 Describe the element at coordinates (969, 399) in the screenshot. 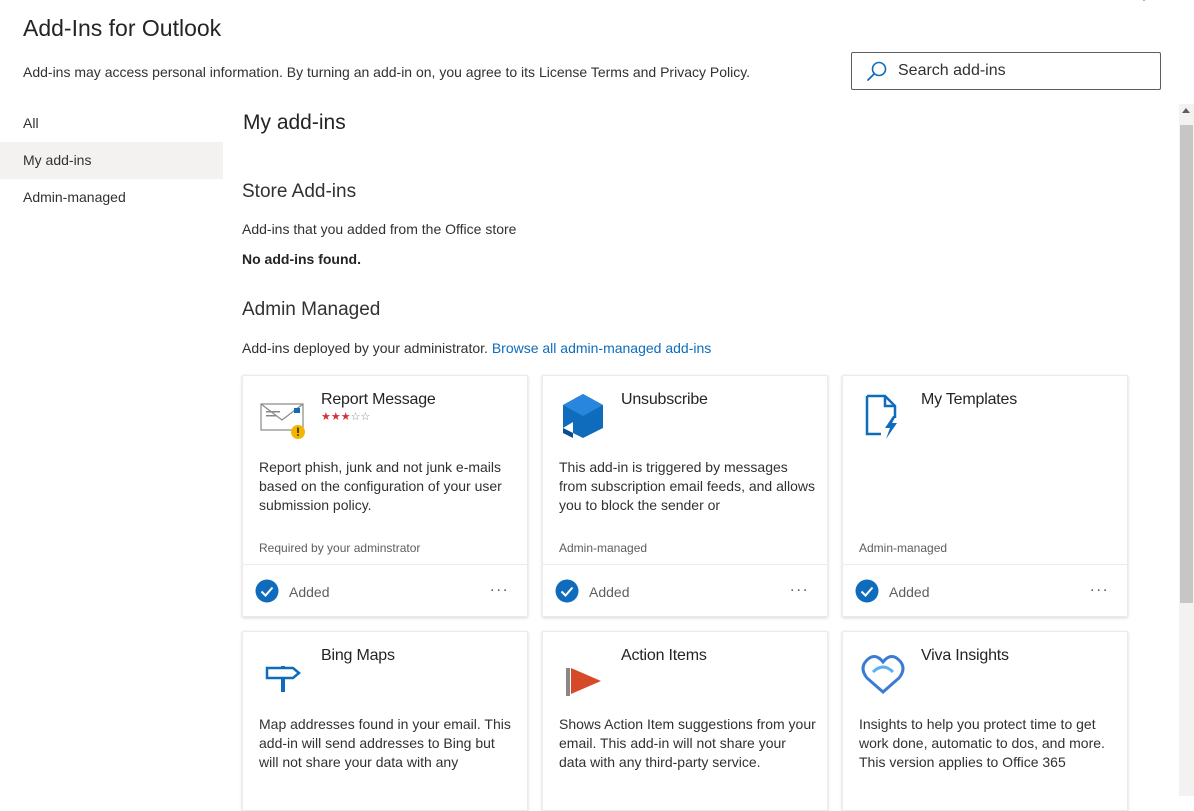

I see `add-in-name: My Templates` at that location.